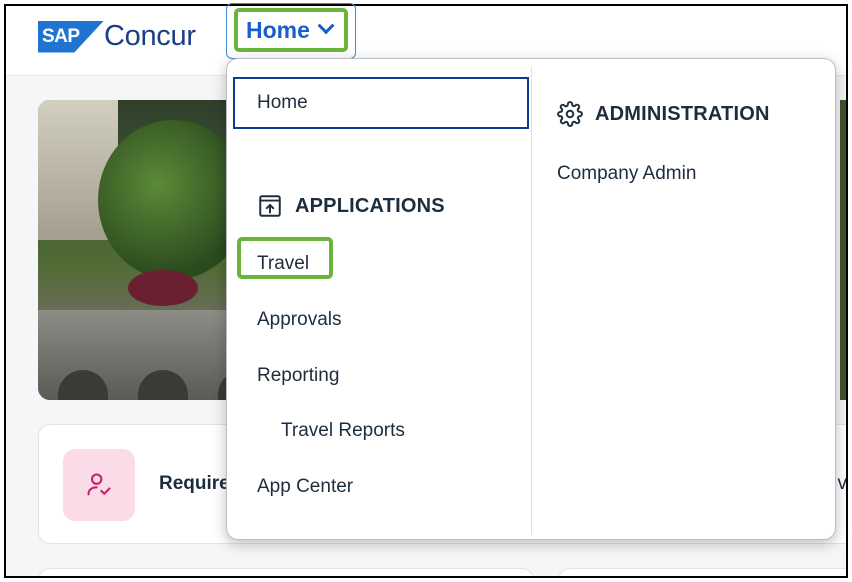 The width and height of the screenshot is (852, 582). I want to click on menu-item-travel: Travel, so click(283, 264).